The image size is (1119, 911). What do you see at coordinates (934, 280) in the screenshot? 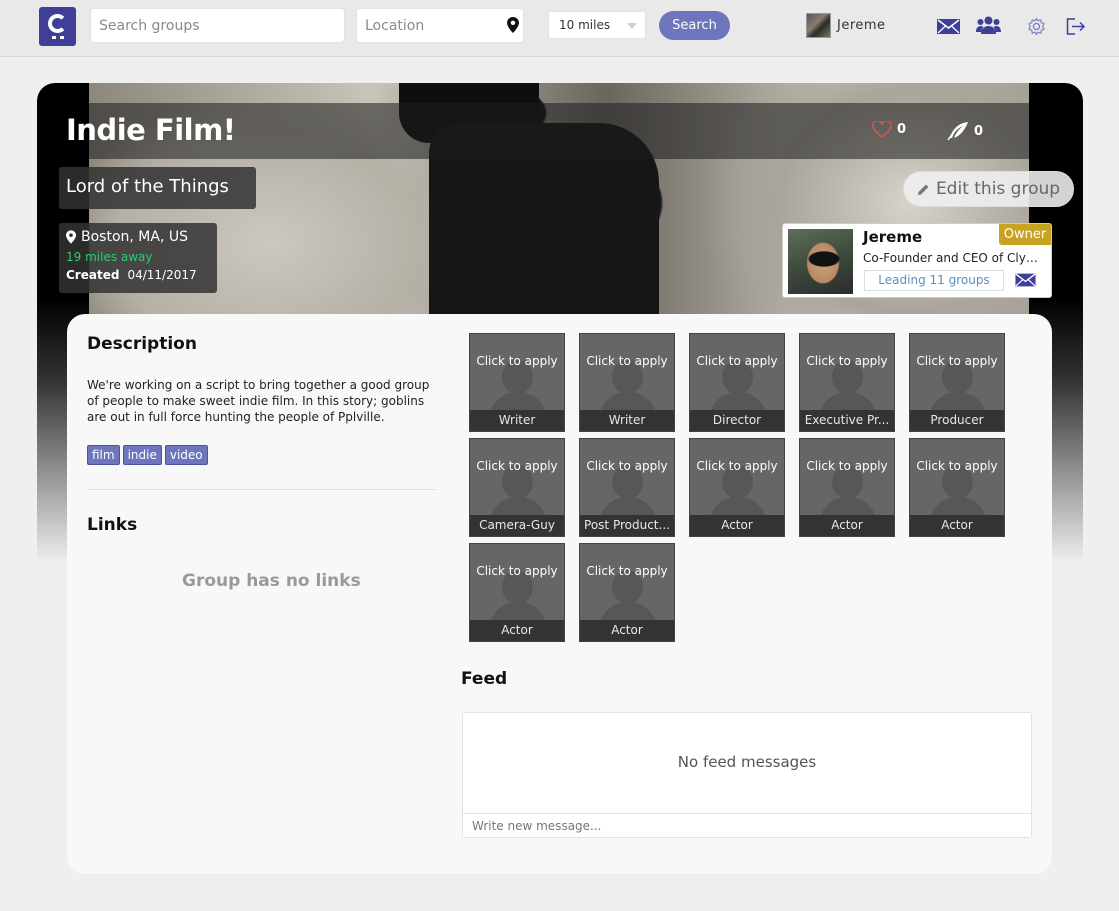
I see `owner-leading-groups-link: Leading 11 groups` at bounding box center [934, 280].